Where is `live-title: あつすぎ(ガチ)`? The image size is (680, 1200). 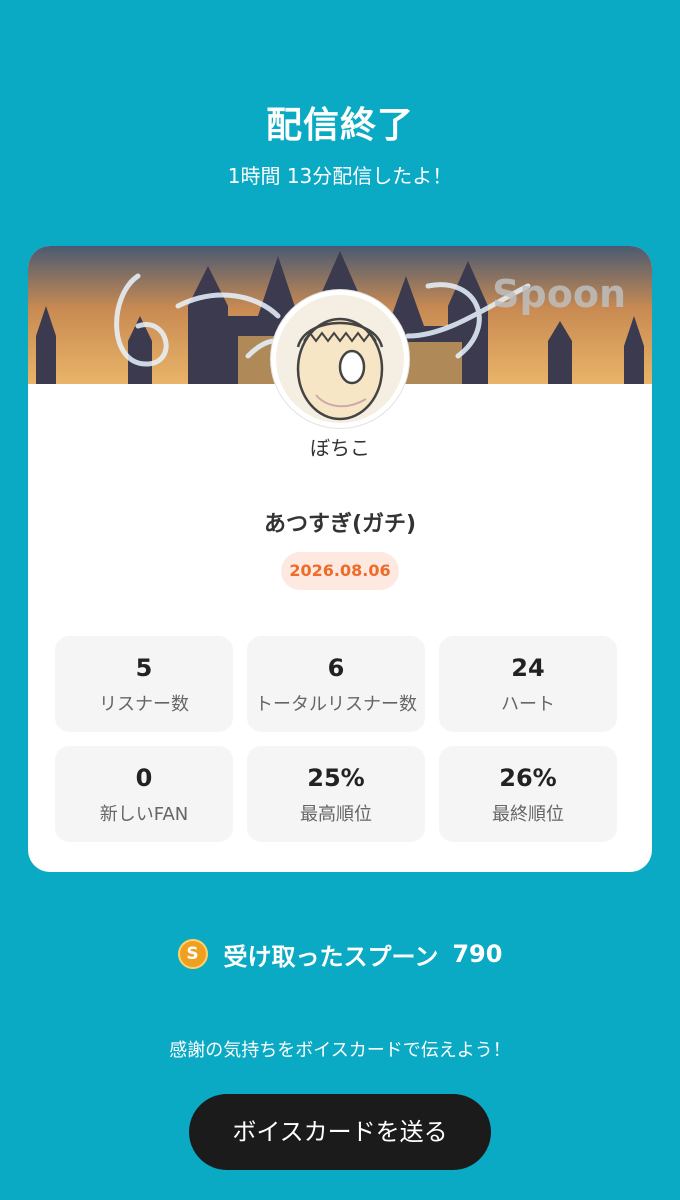 live-title: あつすぎ(ガチ) is located at coordinates (340, 524).